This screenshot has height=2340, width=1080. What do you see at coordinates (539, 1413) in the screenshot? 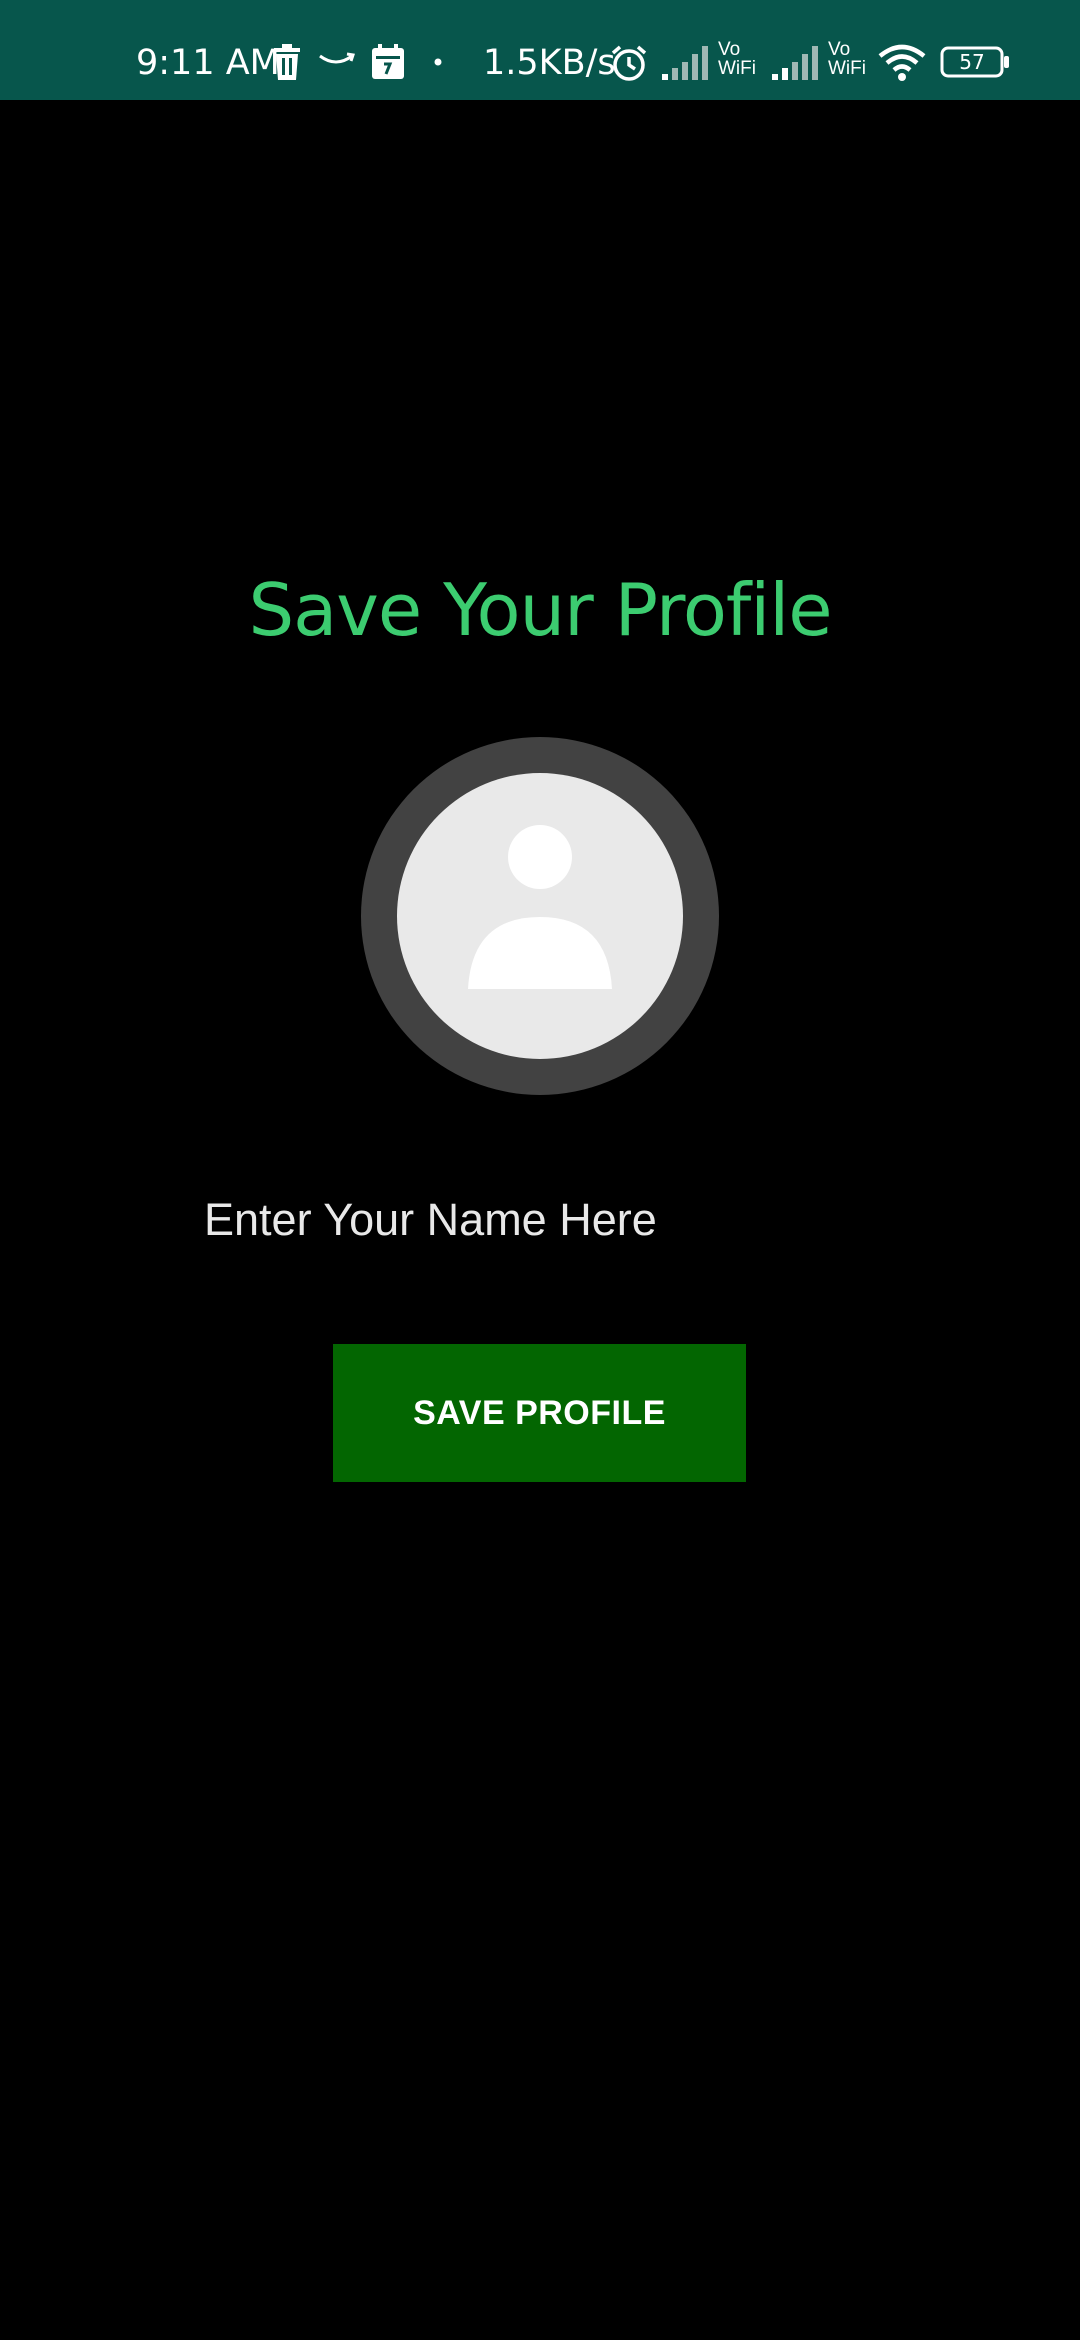
I see `save-profile-button: SAVE PROFILE` at bounding box center [539, 1413].